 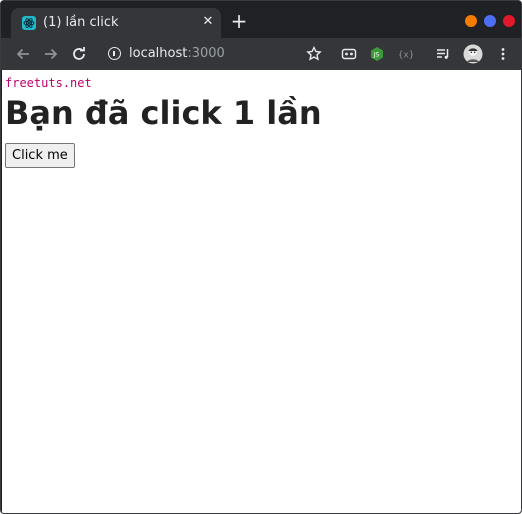 What do you see at coordinates (473, 54) in the screenshot?
I see `profile-avatar-icon` at bounding box center [473, 54].